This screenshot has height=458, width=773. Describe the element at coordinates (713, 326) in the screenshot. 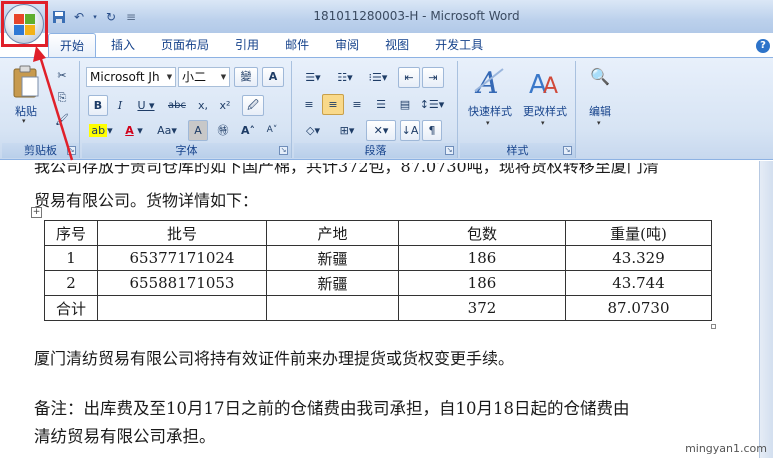

I see `table-resize-handle` at that location.